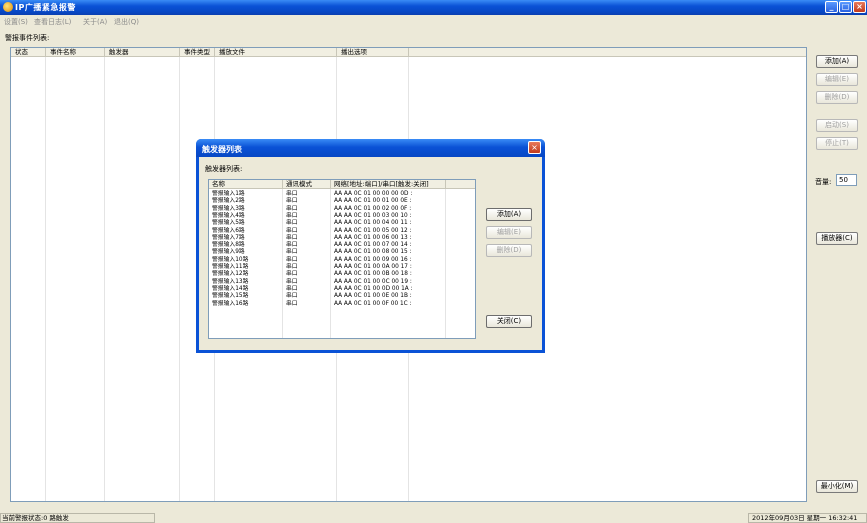 This screenshot has height=523, width=867. I want to click on trigger-name: 警报输入10路, so click(230, 259).